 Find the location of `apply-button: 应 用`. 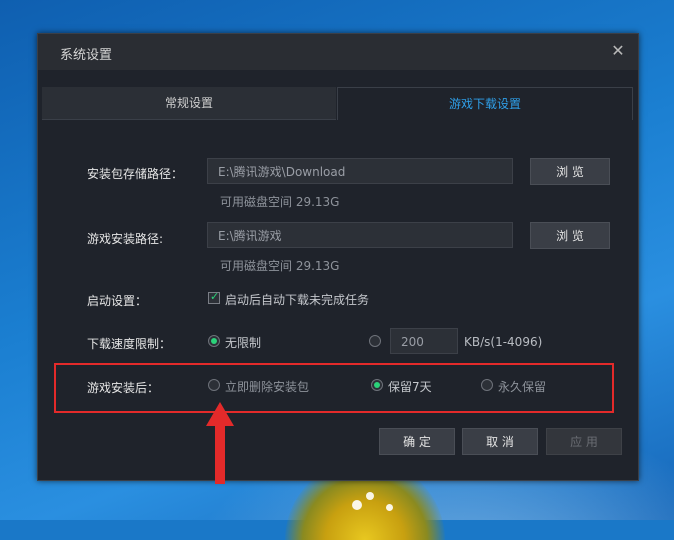

apply-button: 应 用 is located at coordinates (584, 441).